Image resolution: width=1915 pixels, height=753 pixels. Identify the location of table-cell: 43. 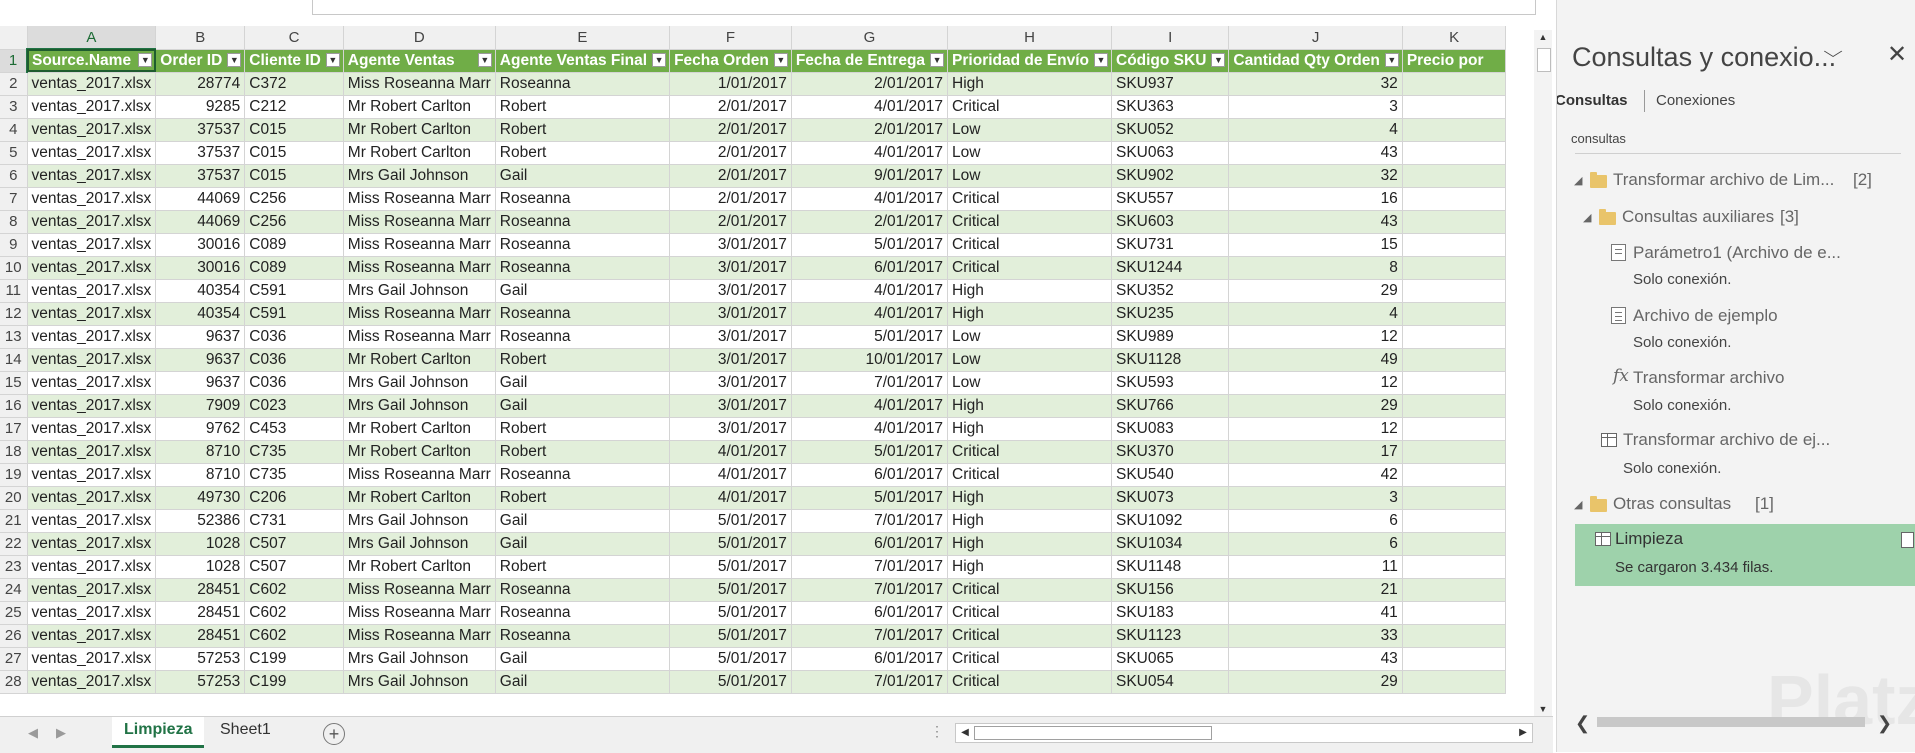
(1315, 659).